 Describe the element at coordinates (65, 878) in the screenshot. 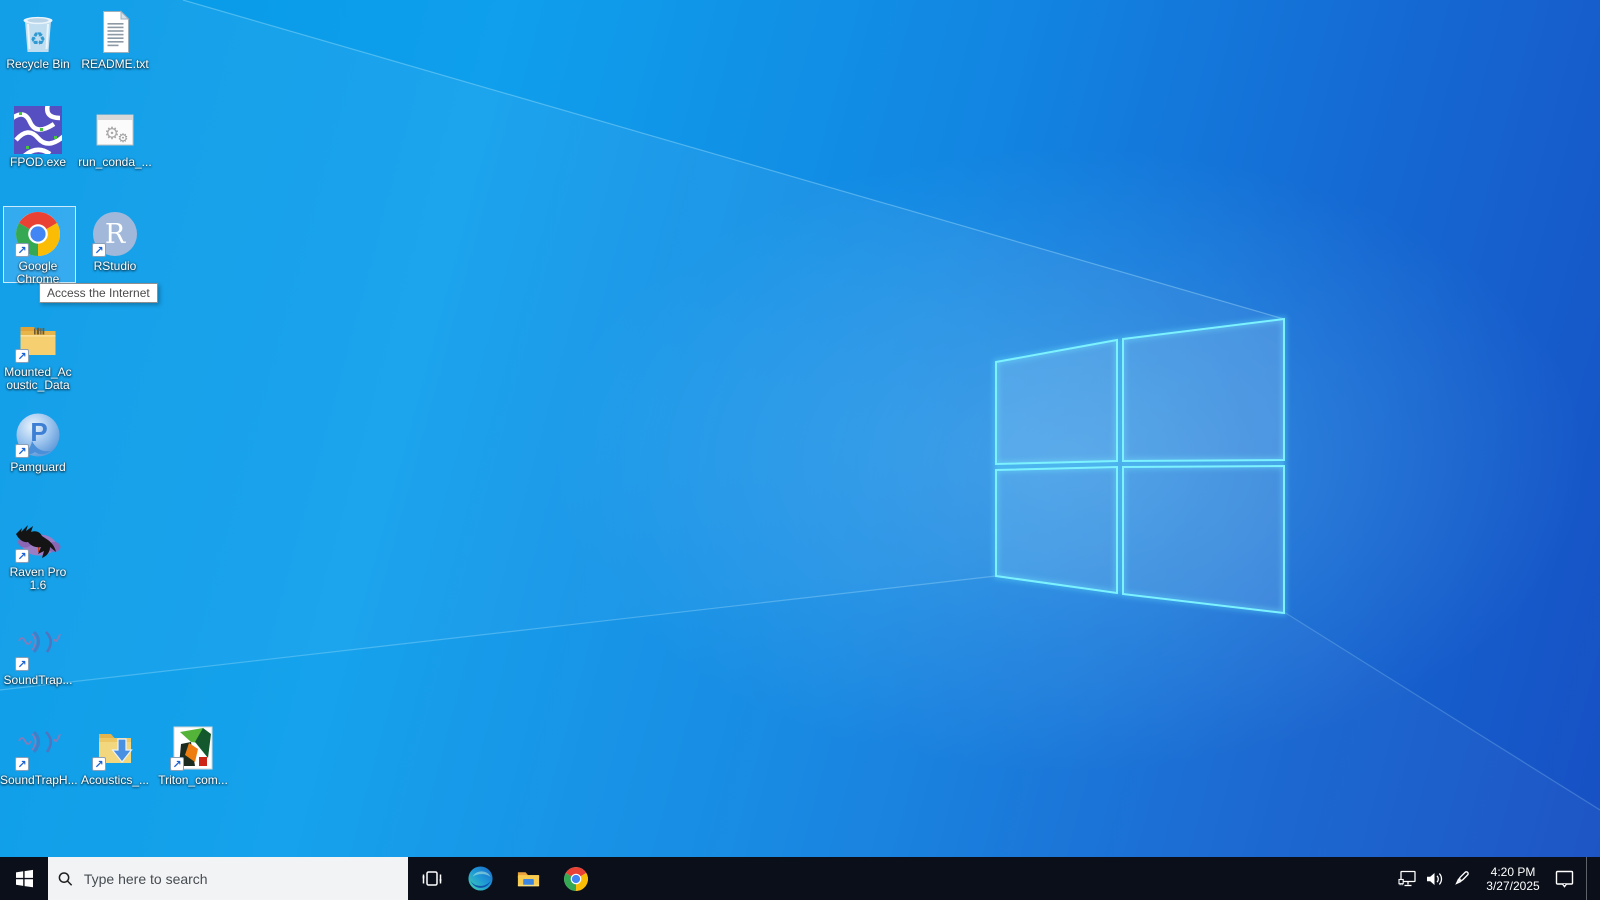

I see `search-icon` at that location.